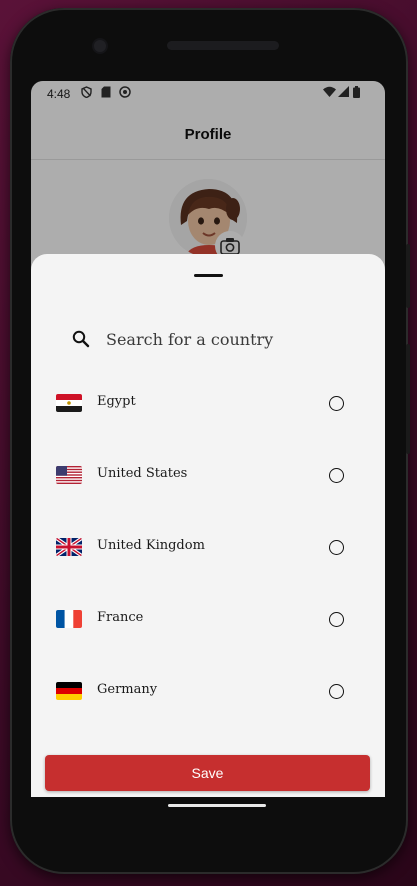 The width and height of the screenshot is (417, 886). Describe the element at coordinates (120, 617) in the screenshot. I see `country-name: France` at that location.